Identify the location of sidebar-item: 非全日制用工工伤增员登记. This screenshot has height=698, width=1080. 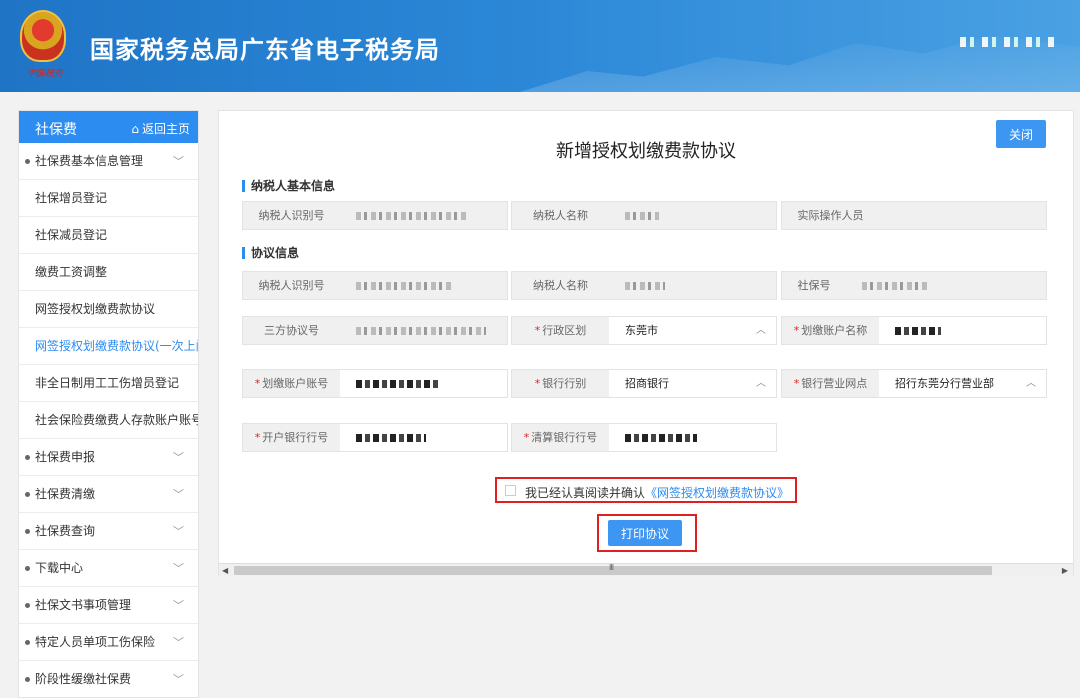
(108, 383).